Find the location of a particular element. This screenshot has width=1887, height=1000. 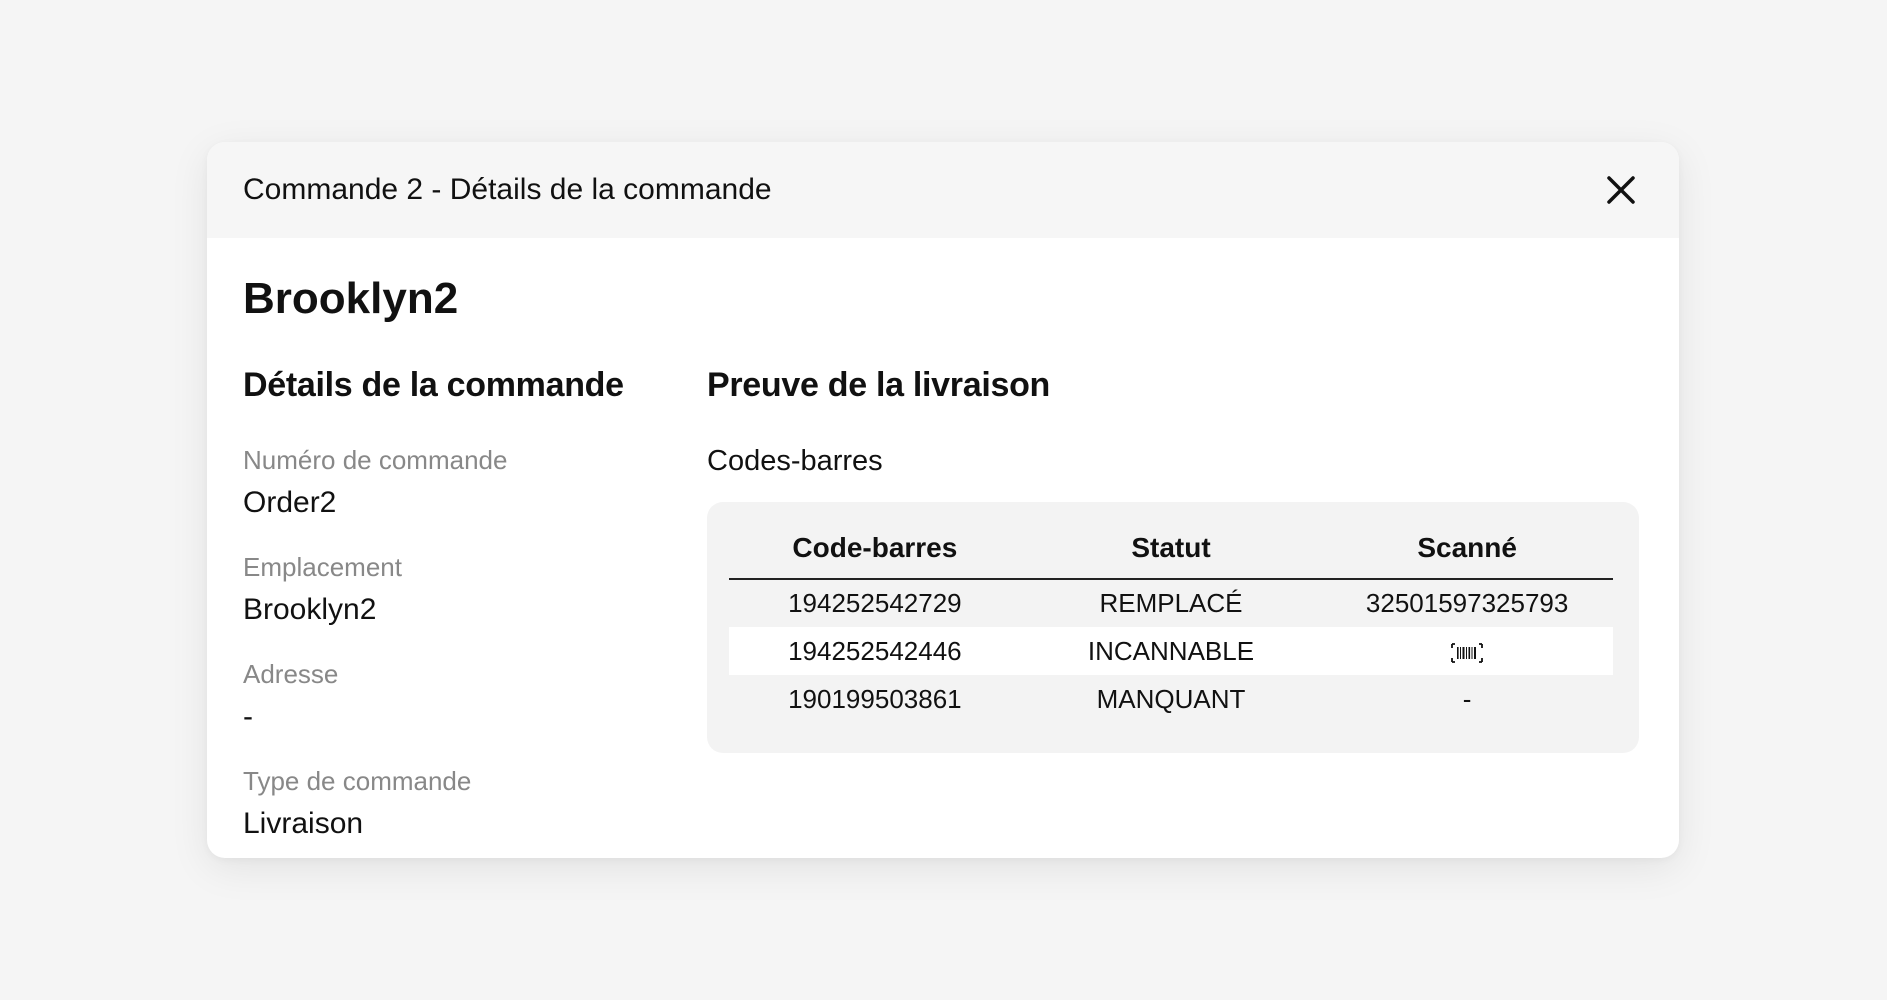

location-value: Brooklyn2 is located at coordinates (310, 609).